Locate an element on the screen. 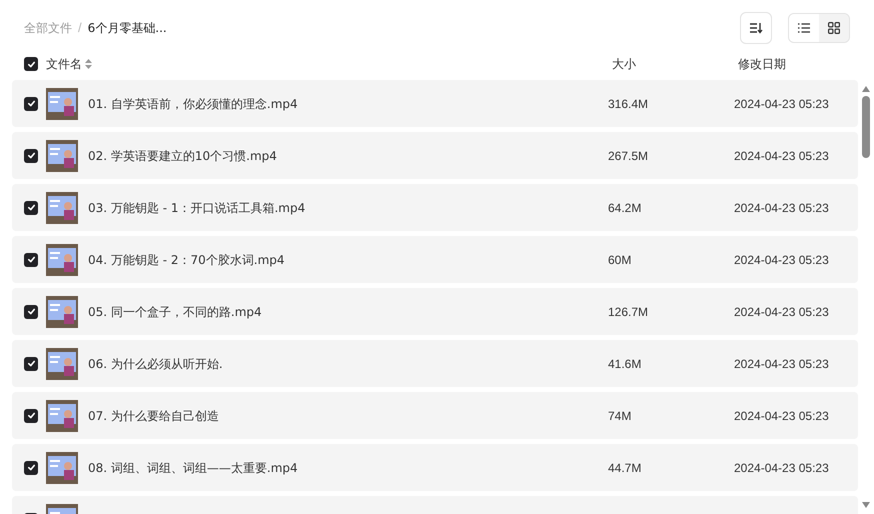 This screenshot has height=514, width=874. sort-icon is located at coordinates (756, 28).